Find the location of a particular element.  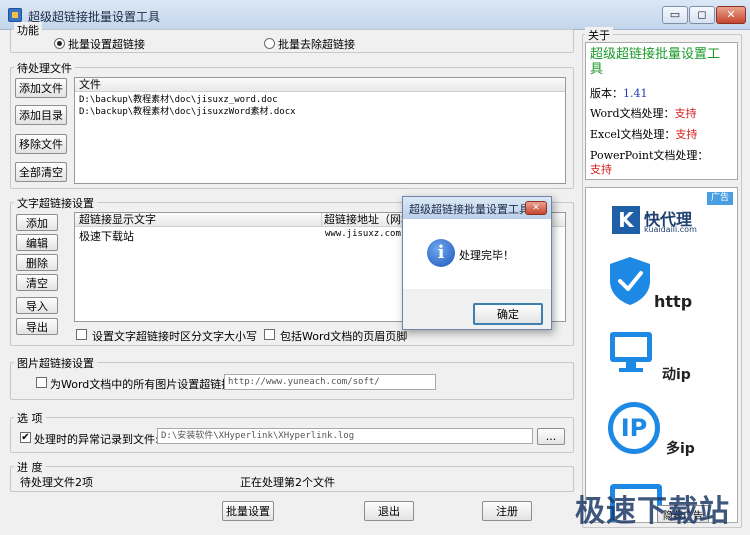

batch-set-radio is located at coordinates (59, 43).